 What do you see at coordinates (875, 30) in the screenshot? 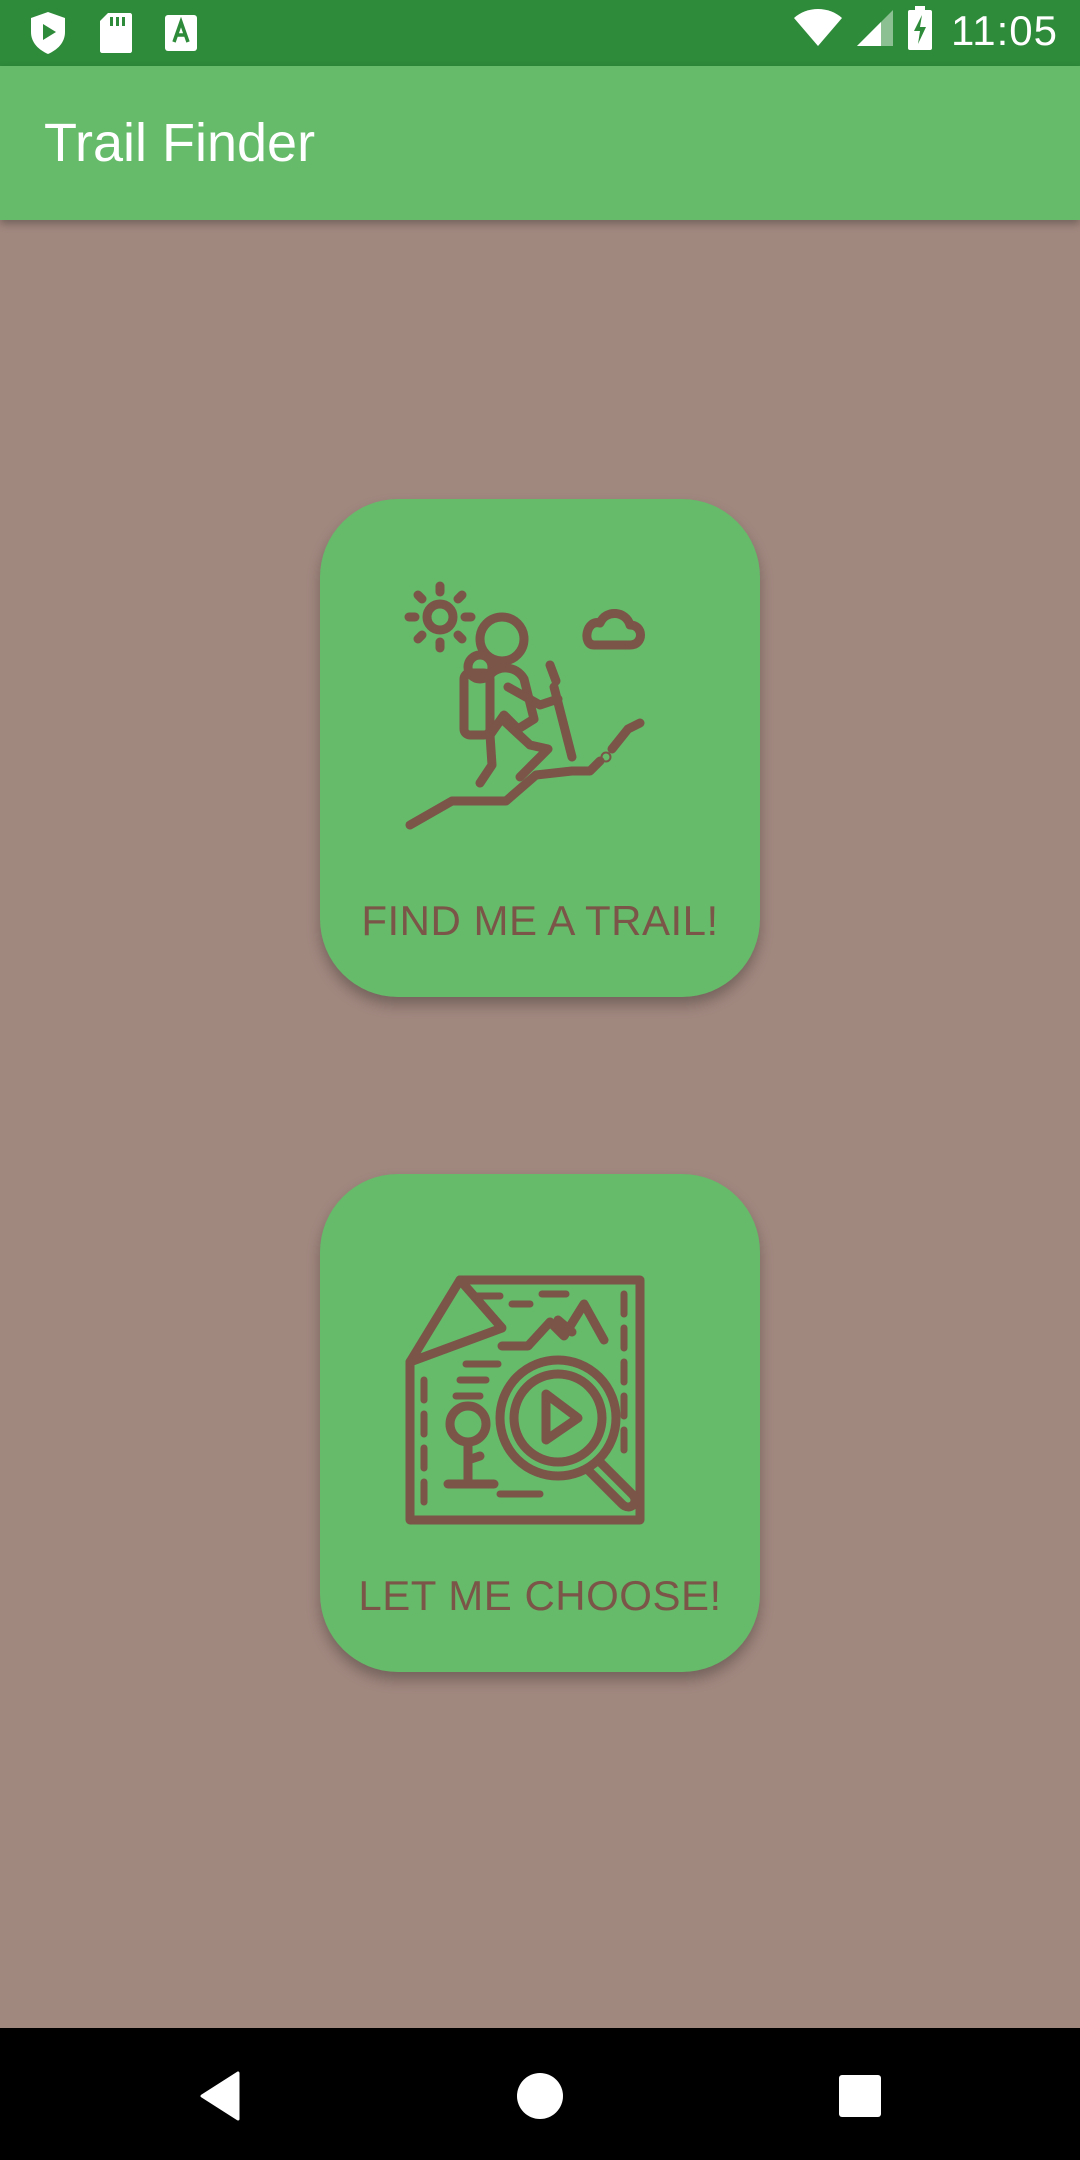
I see `cell-signal-icon` at bounding box center [875, 30].